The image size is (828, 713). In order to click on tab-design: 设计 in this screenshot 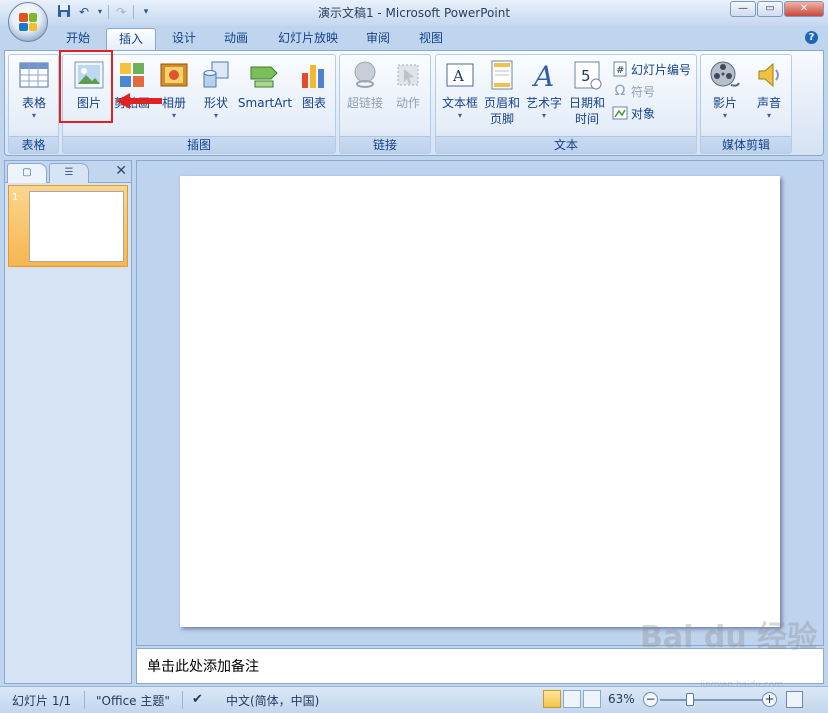, I will do `click(184, 39)`.